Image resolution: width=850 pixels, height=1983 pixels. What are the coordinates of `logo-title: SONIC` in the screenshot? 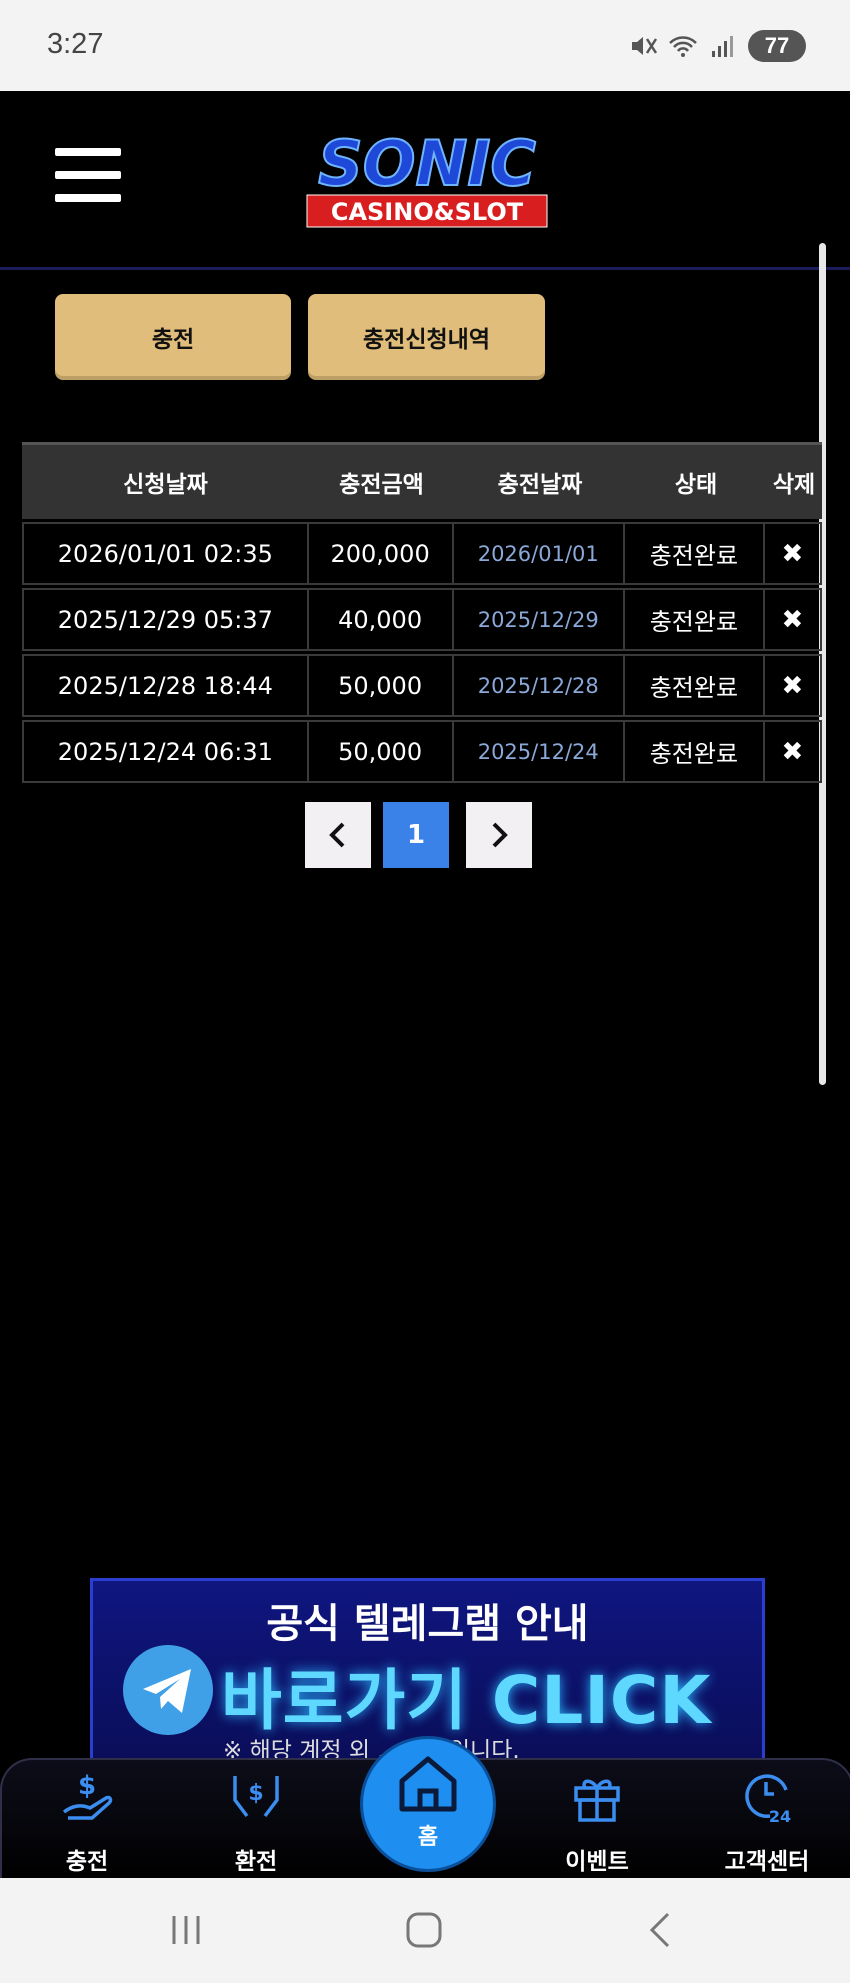 It's located at (427, 163).